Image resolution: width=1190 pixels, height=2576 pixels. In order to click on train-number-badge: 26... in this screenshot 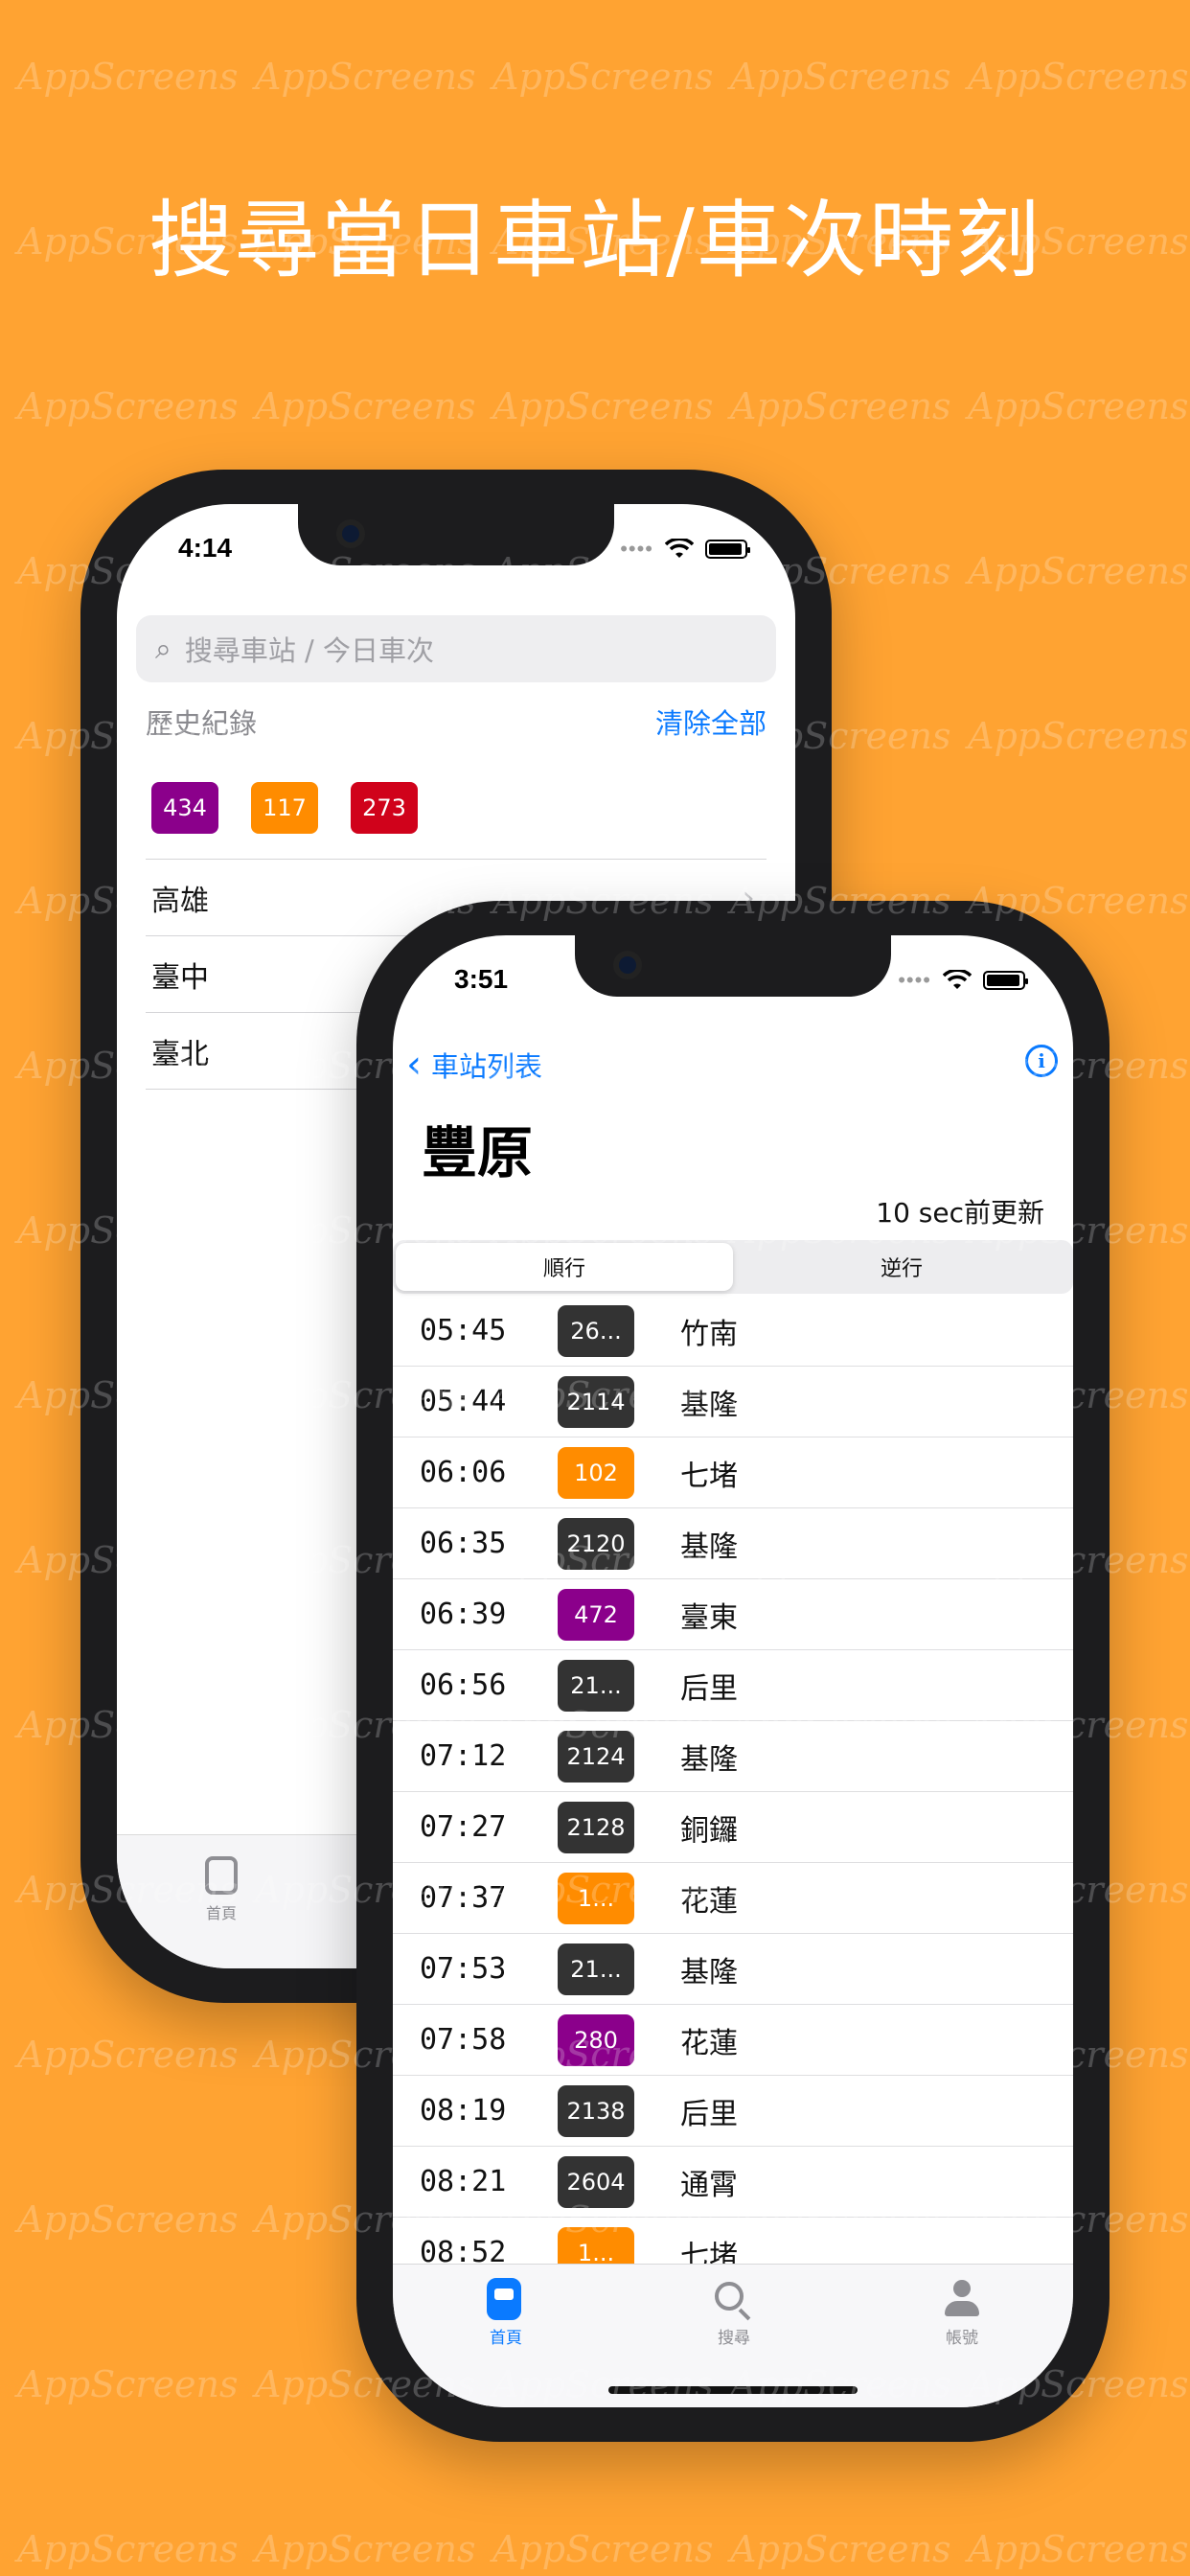, I will do `click(596, 1330)`.